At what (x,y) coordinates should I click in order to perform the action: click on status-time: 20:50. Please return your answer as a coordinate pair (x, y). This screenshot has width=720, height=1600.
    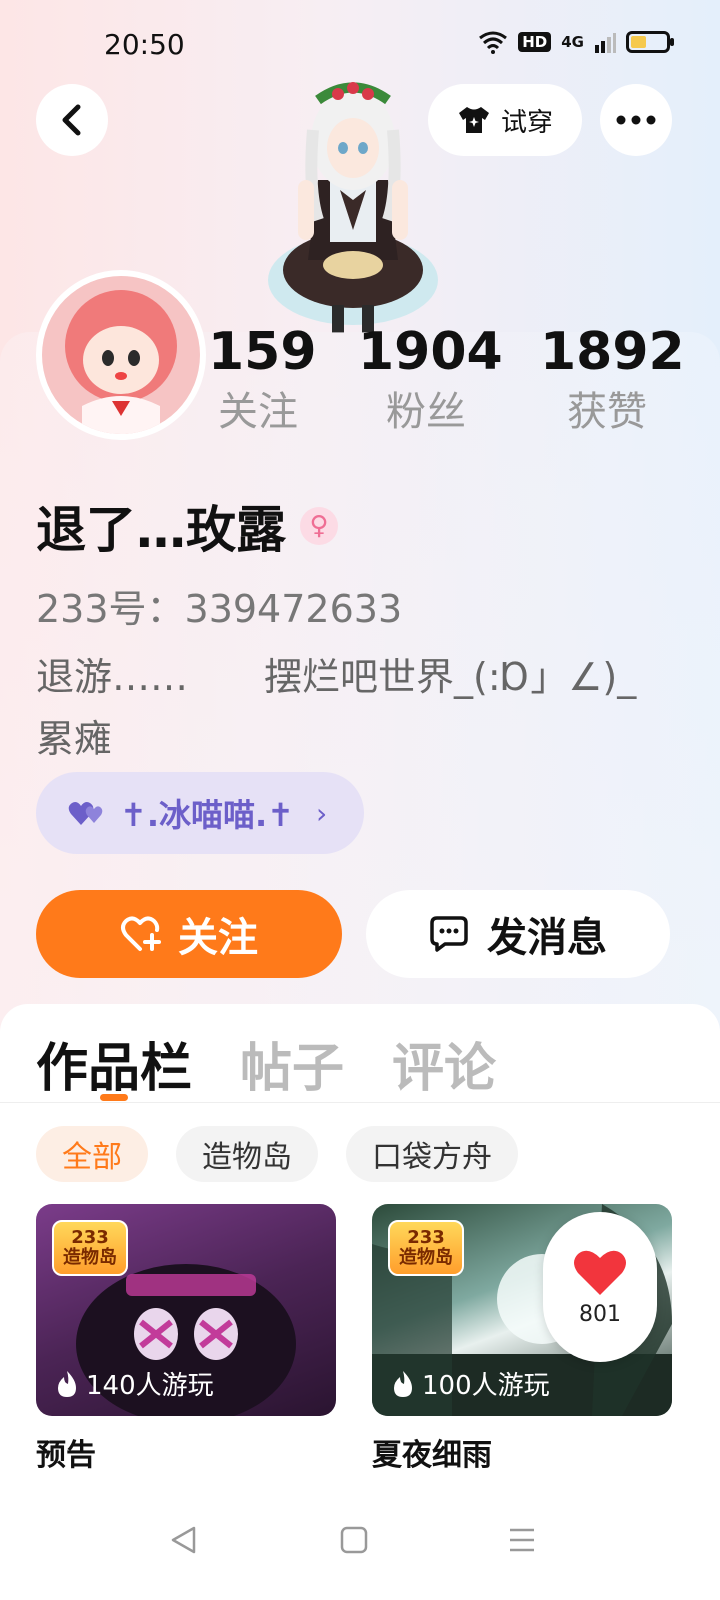
    Looking at the image, I should click on (144, 44).